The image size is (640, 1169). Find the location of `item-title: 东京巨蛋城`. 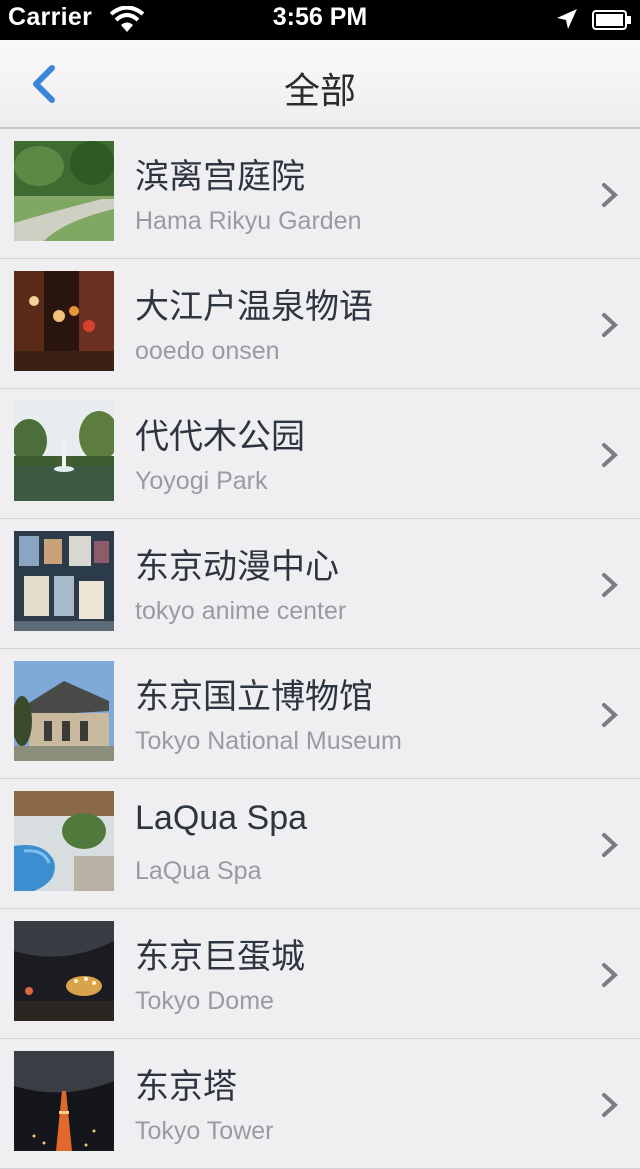

item-title: 东京巨蛋城 is located at coordinates (220, 957).